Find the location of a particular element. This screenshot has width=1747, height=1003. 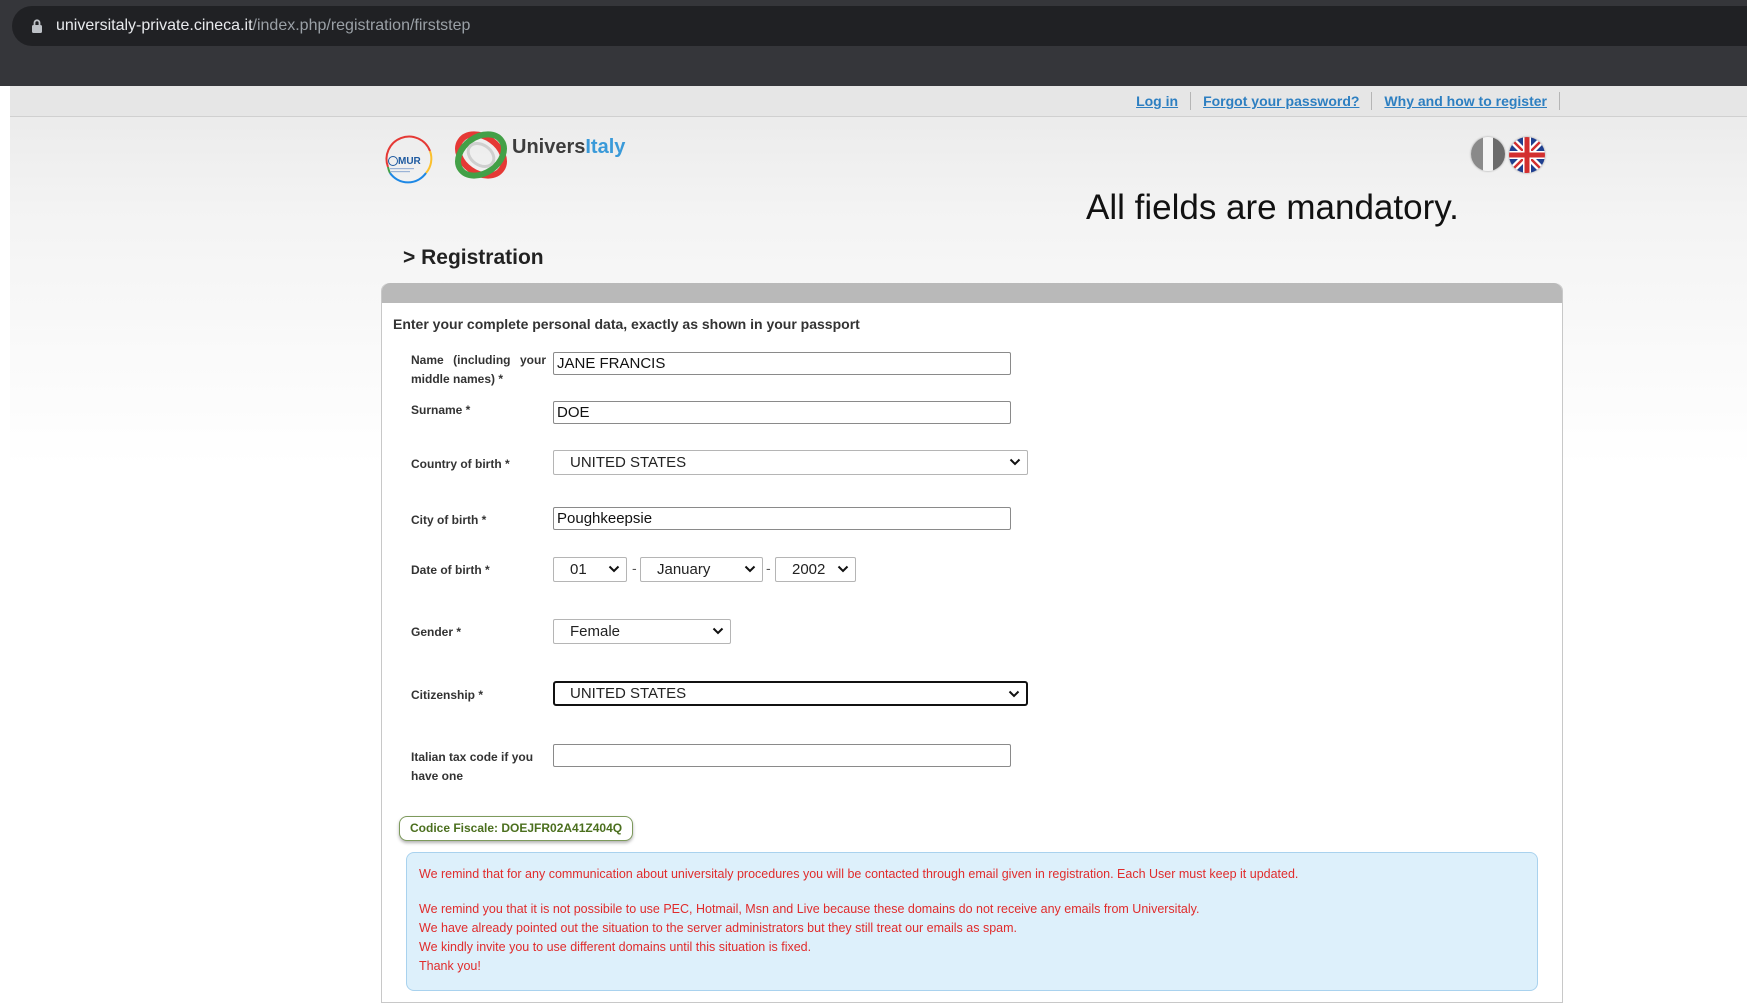

brand-part2: Italy is located at coordinates (605, 147).